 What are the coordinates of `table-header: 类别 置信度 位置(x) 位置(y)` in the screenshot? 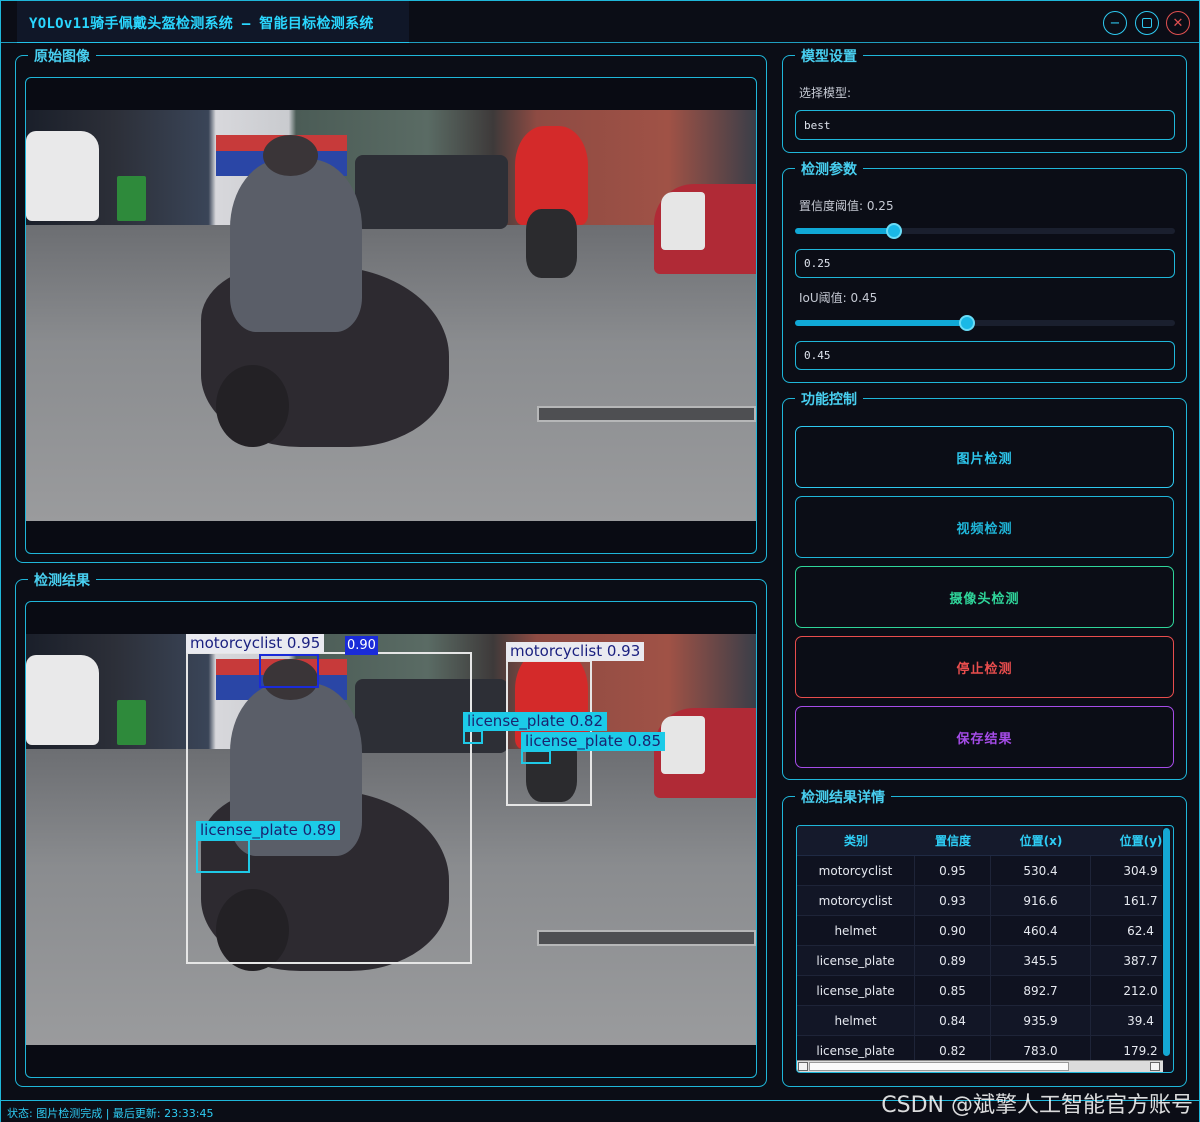 It's located at (980, 841).